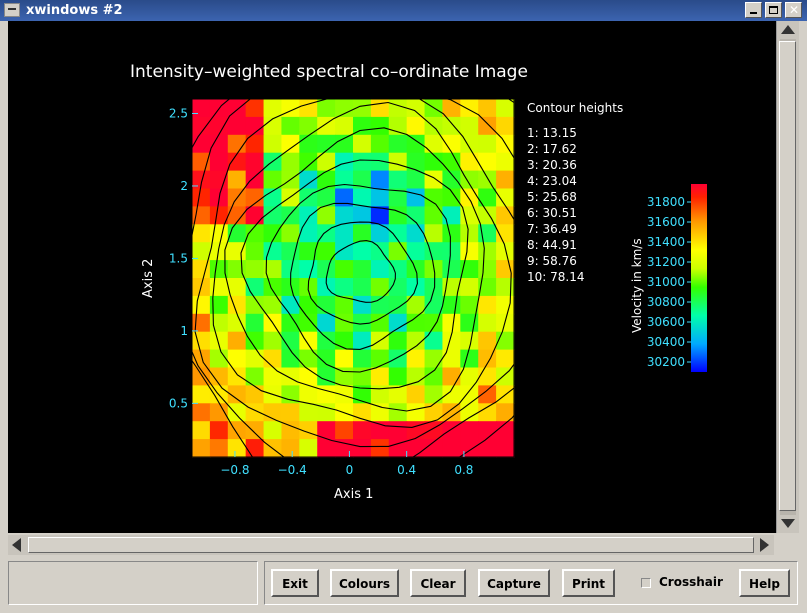  Describe the element at coordinates (764, 583) in the screenshot. I see `help-button: Help` at that location.